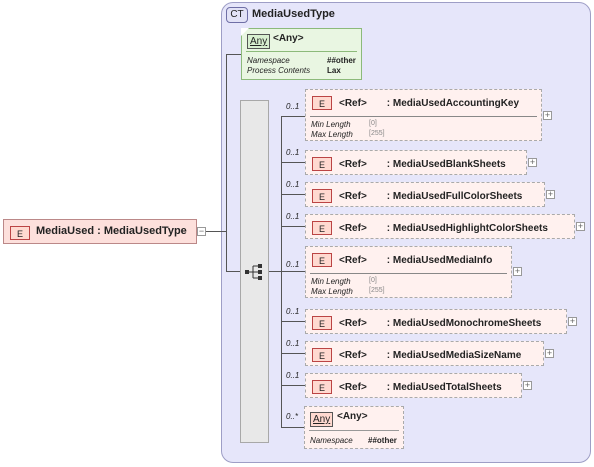 The image size is (594, 467). Describe the element at coordinates (454, 196) in the screenshot. I see `element-name: : MediaUsedFullColorSheets` at that location.